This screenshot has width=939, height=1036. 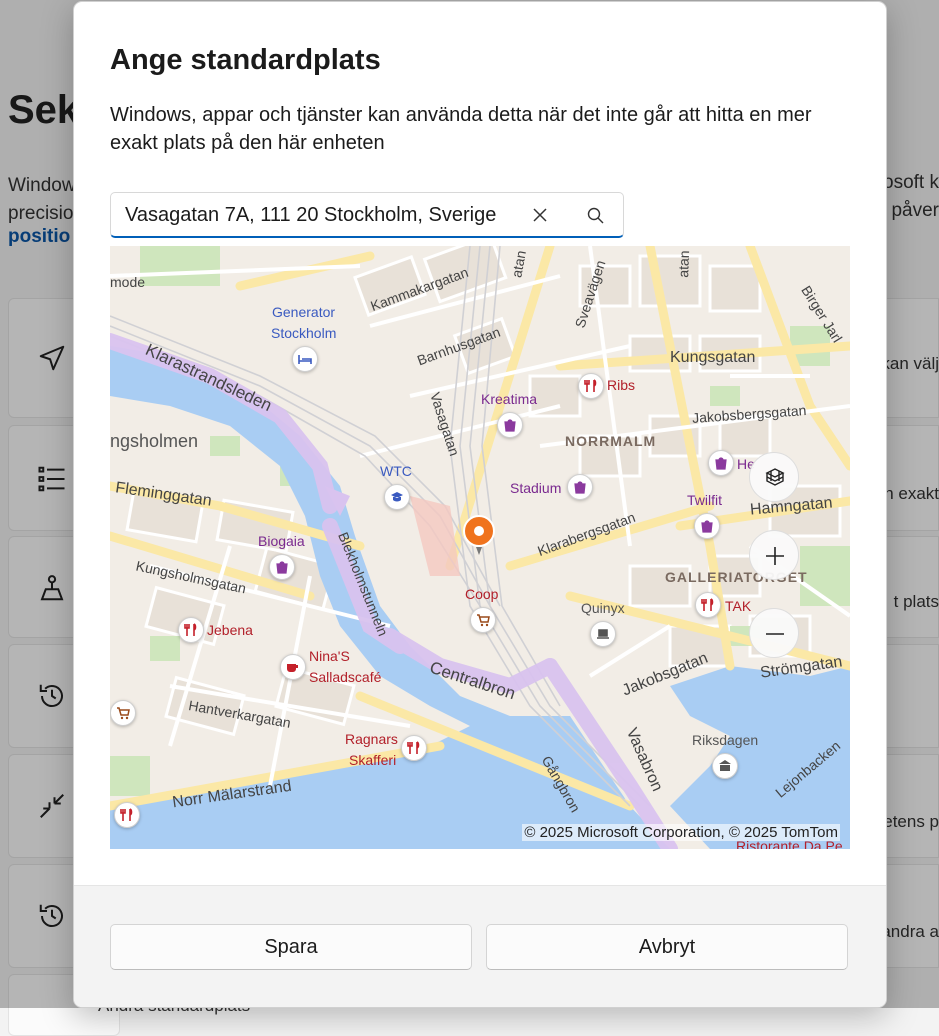 What do you see at coordinates (396, 471) in the screenshot?
I see `poi-label: WTC` at bounding box center [396, 471].